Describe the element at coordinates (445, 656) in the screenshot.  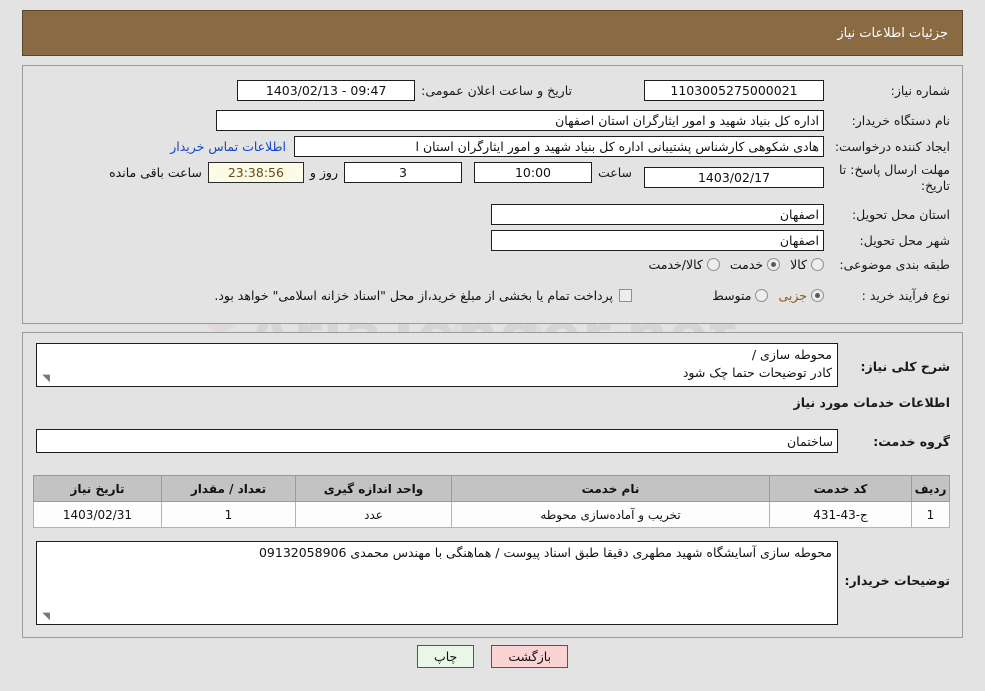
I see `print-button: چاپ` at that location.